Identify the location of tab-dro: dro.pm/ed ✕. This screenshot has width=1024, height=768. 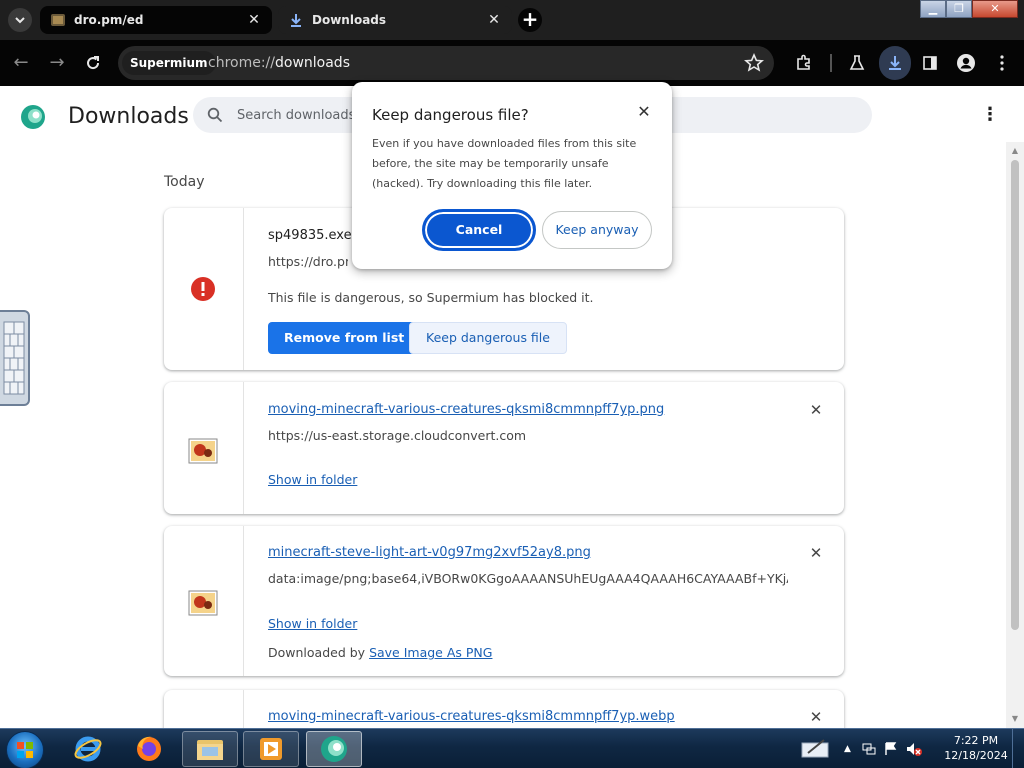
(156, 20).